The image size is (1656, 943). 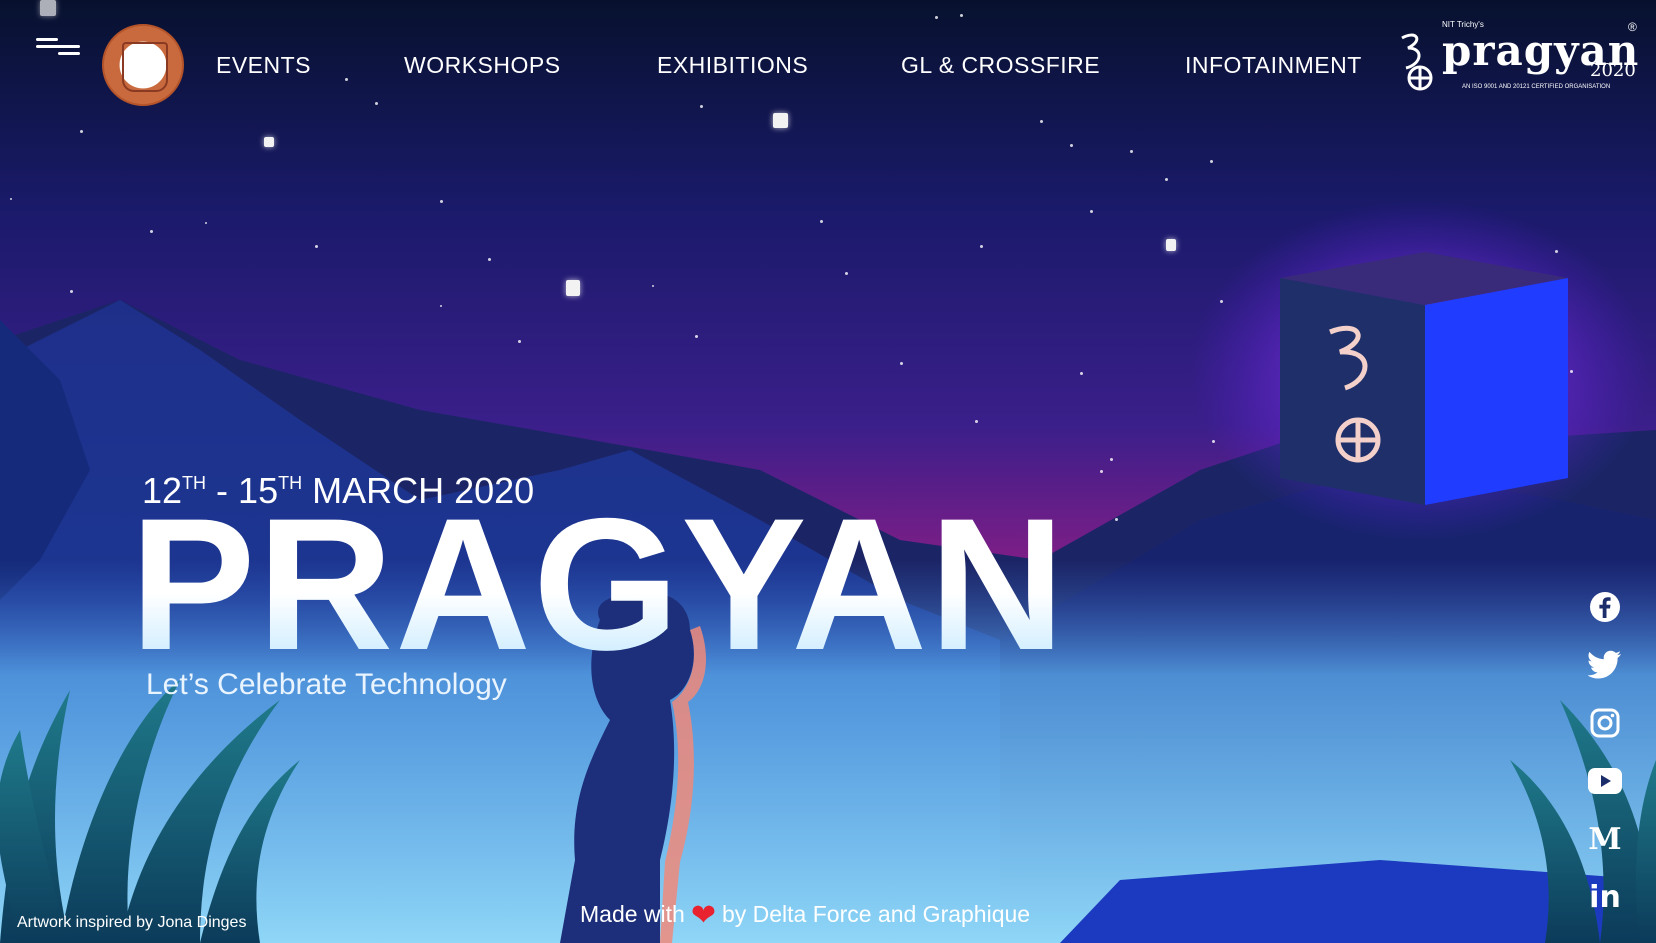 What do you see at coordinates (1605, 723) in the screenshot?
I see `instagram-icon` at bounding box center [1605, 723].